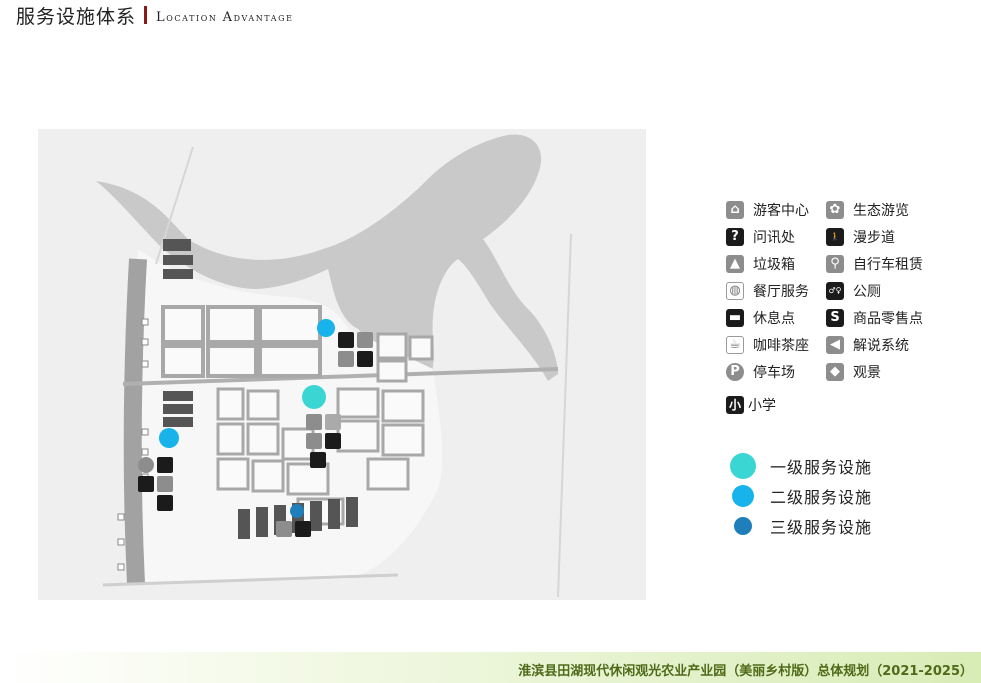 The width and height of the screenshot is (981, 683). I want to click on field-blocks-north, so click(241, 341).